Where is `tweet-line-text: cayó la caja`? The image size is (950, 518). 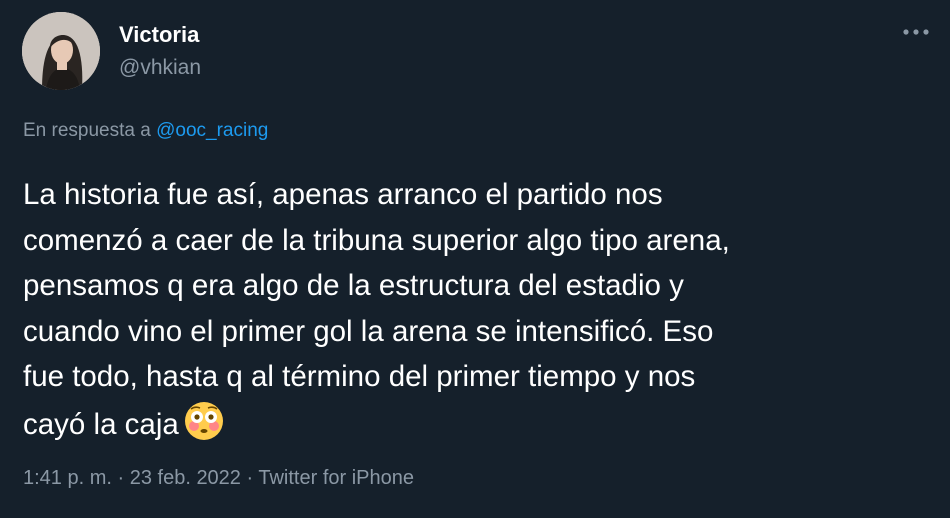 tweet-line-text: cayó la caja is located at coordinates (101, 424).